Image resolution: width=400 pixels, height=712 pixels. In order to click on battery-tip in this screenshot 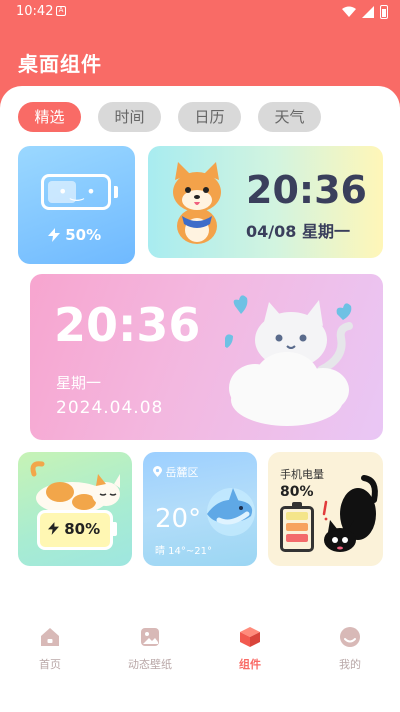, I will do `click(116, 192)`.